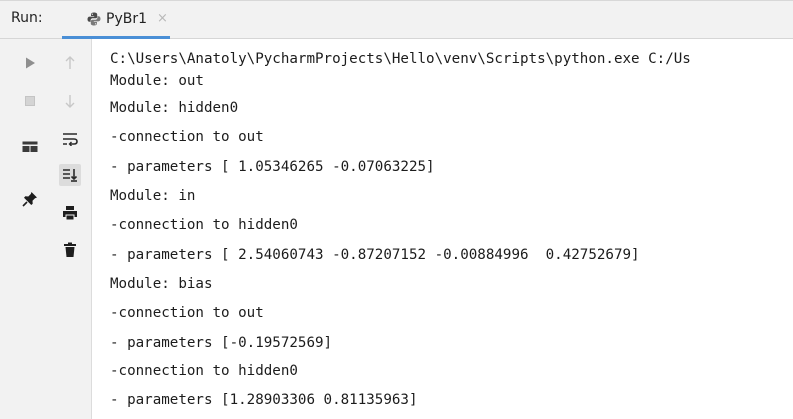 This screenshot has height=419, width=793. What do you see at coordinates (70, 101) in the screenshot?
I see `down-arrow-icon` at bounding box center [70, 101].